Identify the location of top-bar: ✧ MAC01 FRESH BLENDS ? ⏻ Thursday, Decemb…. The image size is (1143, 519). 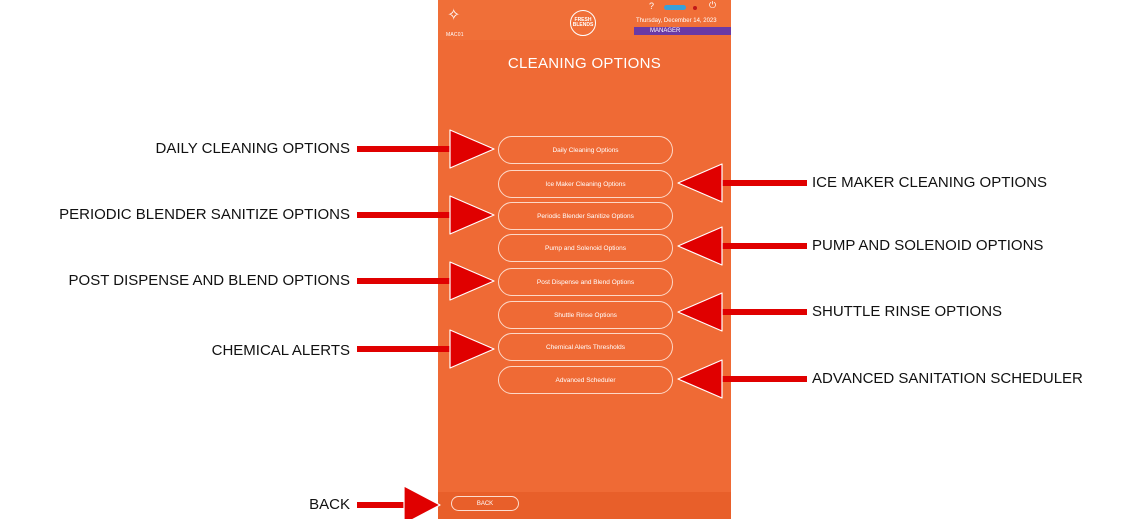
(584, 20).